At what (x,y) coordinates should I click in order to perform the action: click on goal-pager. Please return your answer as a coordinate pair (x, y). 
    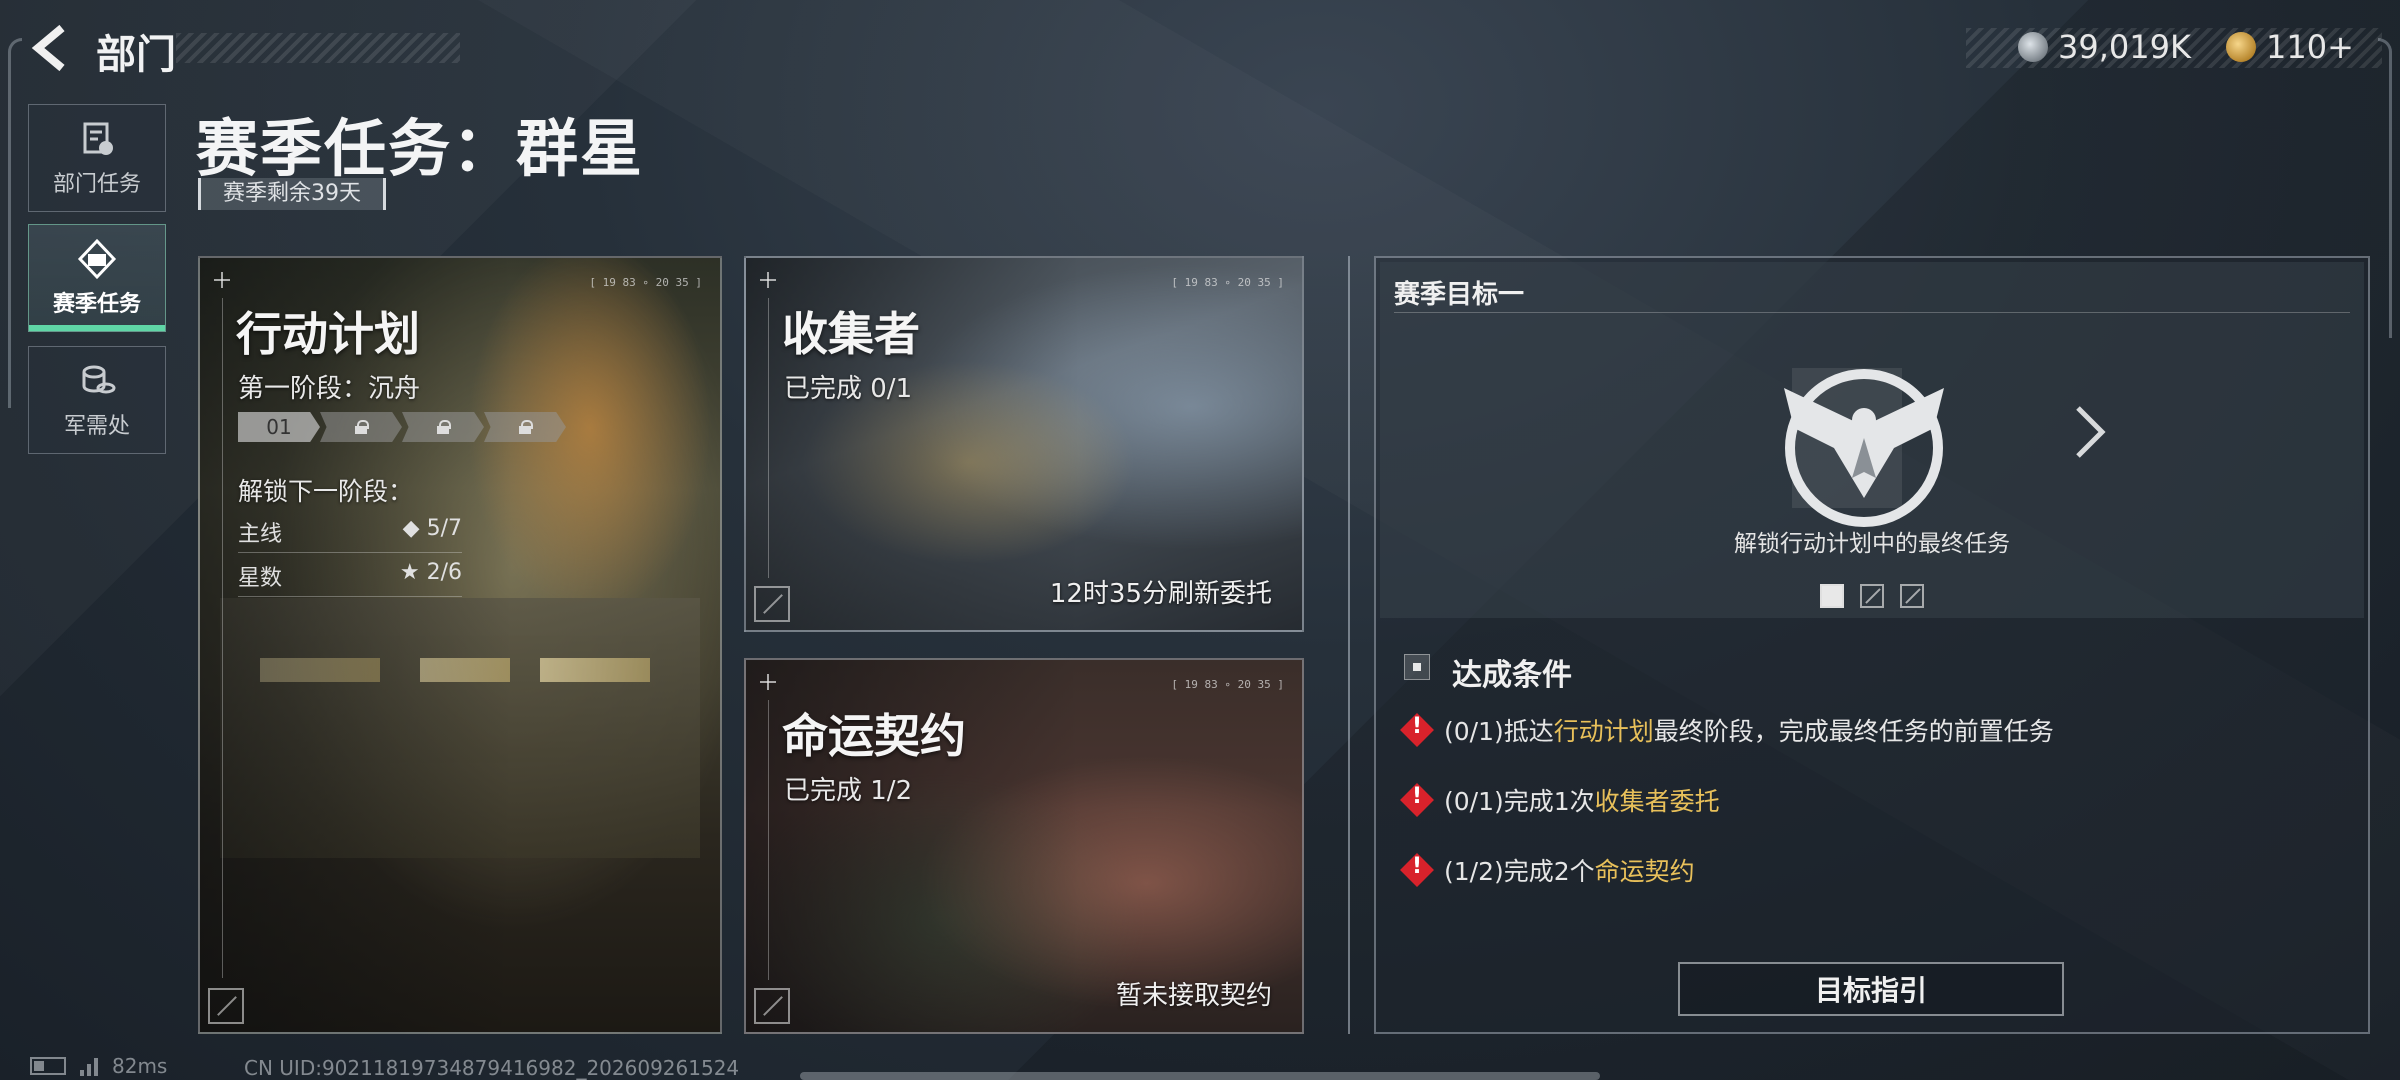
    Looking at the image, I should click on (1872, 596).